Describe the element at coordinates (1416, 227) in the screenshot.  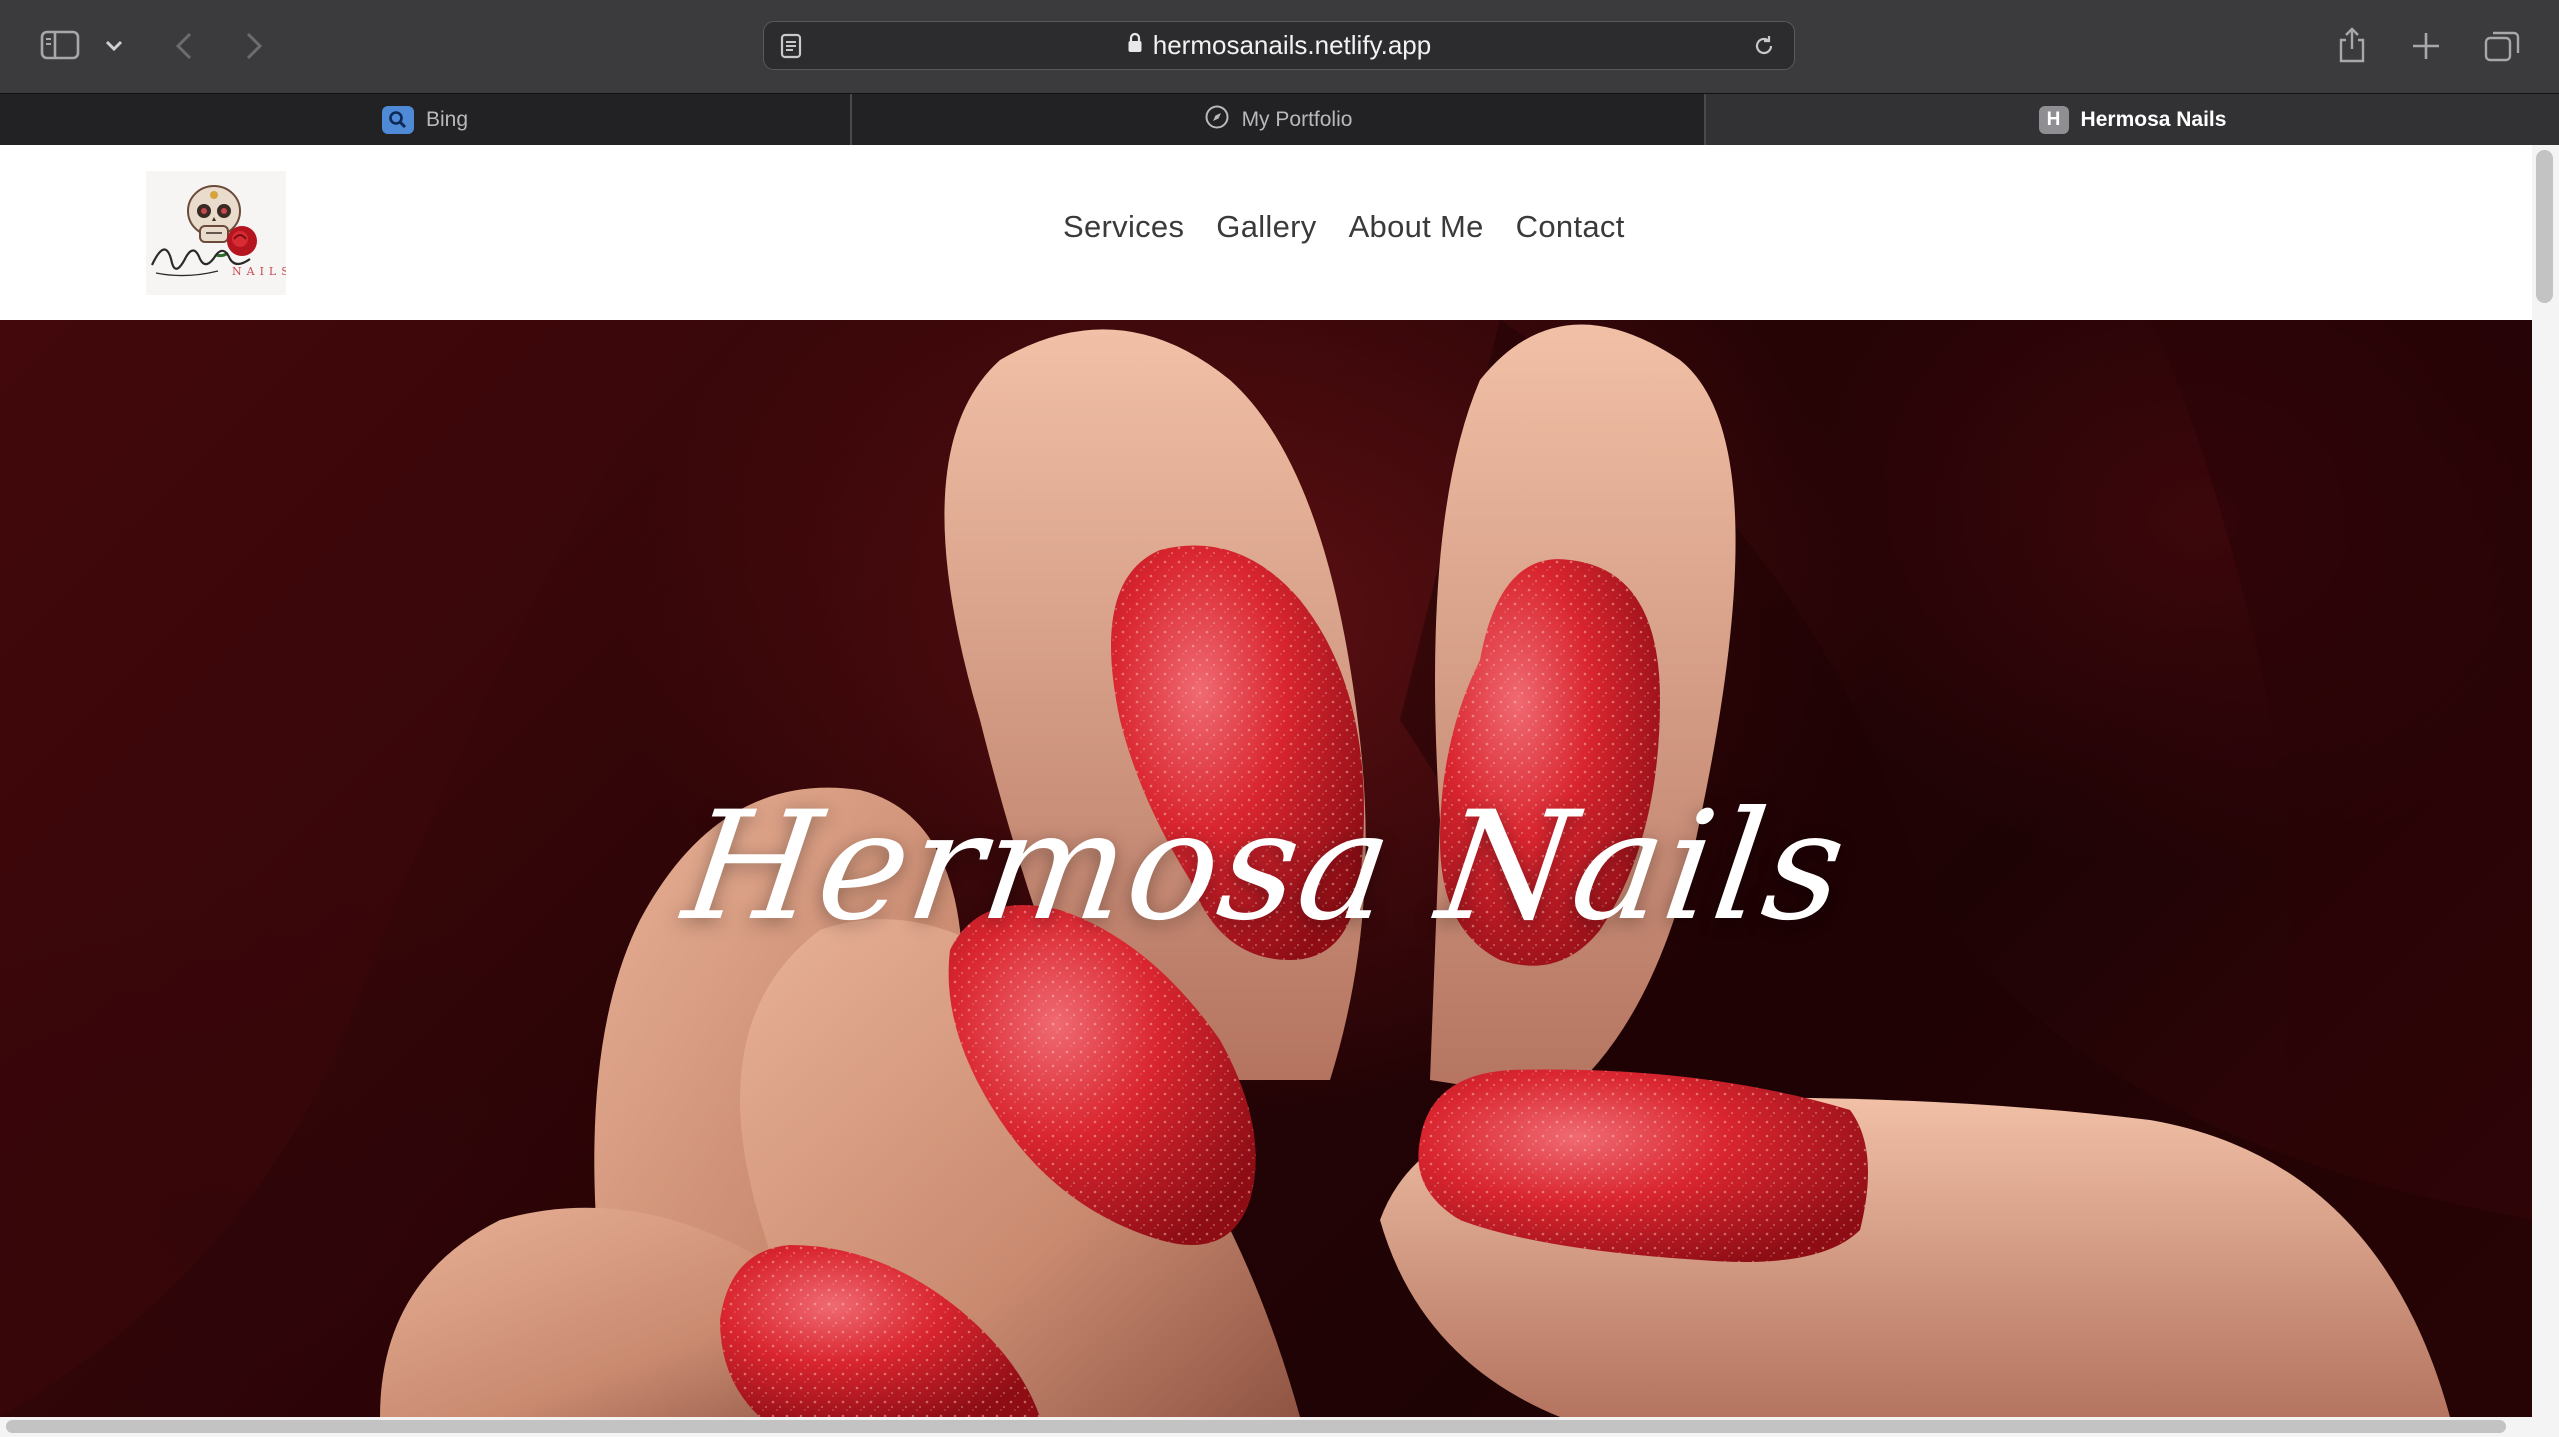
I see `nav-about-me: About Me` at that location.